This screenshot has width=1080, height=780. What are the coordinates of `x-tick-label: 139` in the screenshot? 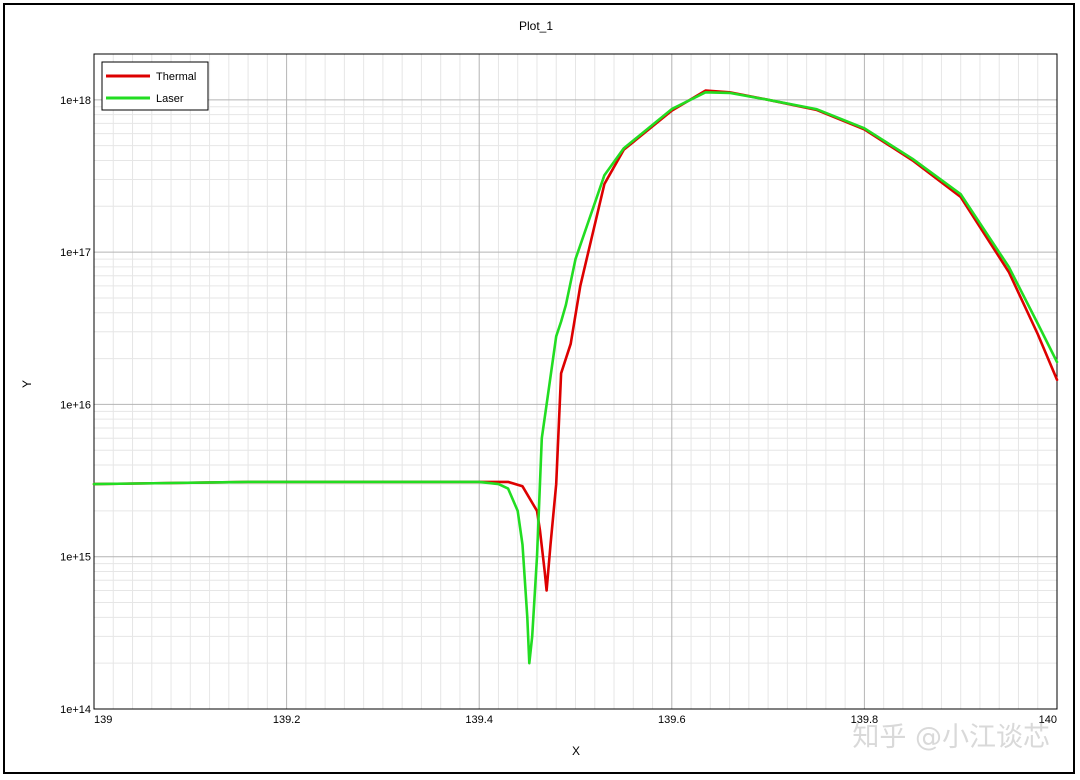 It's located at (103, 720).